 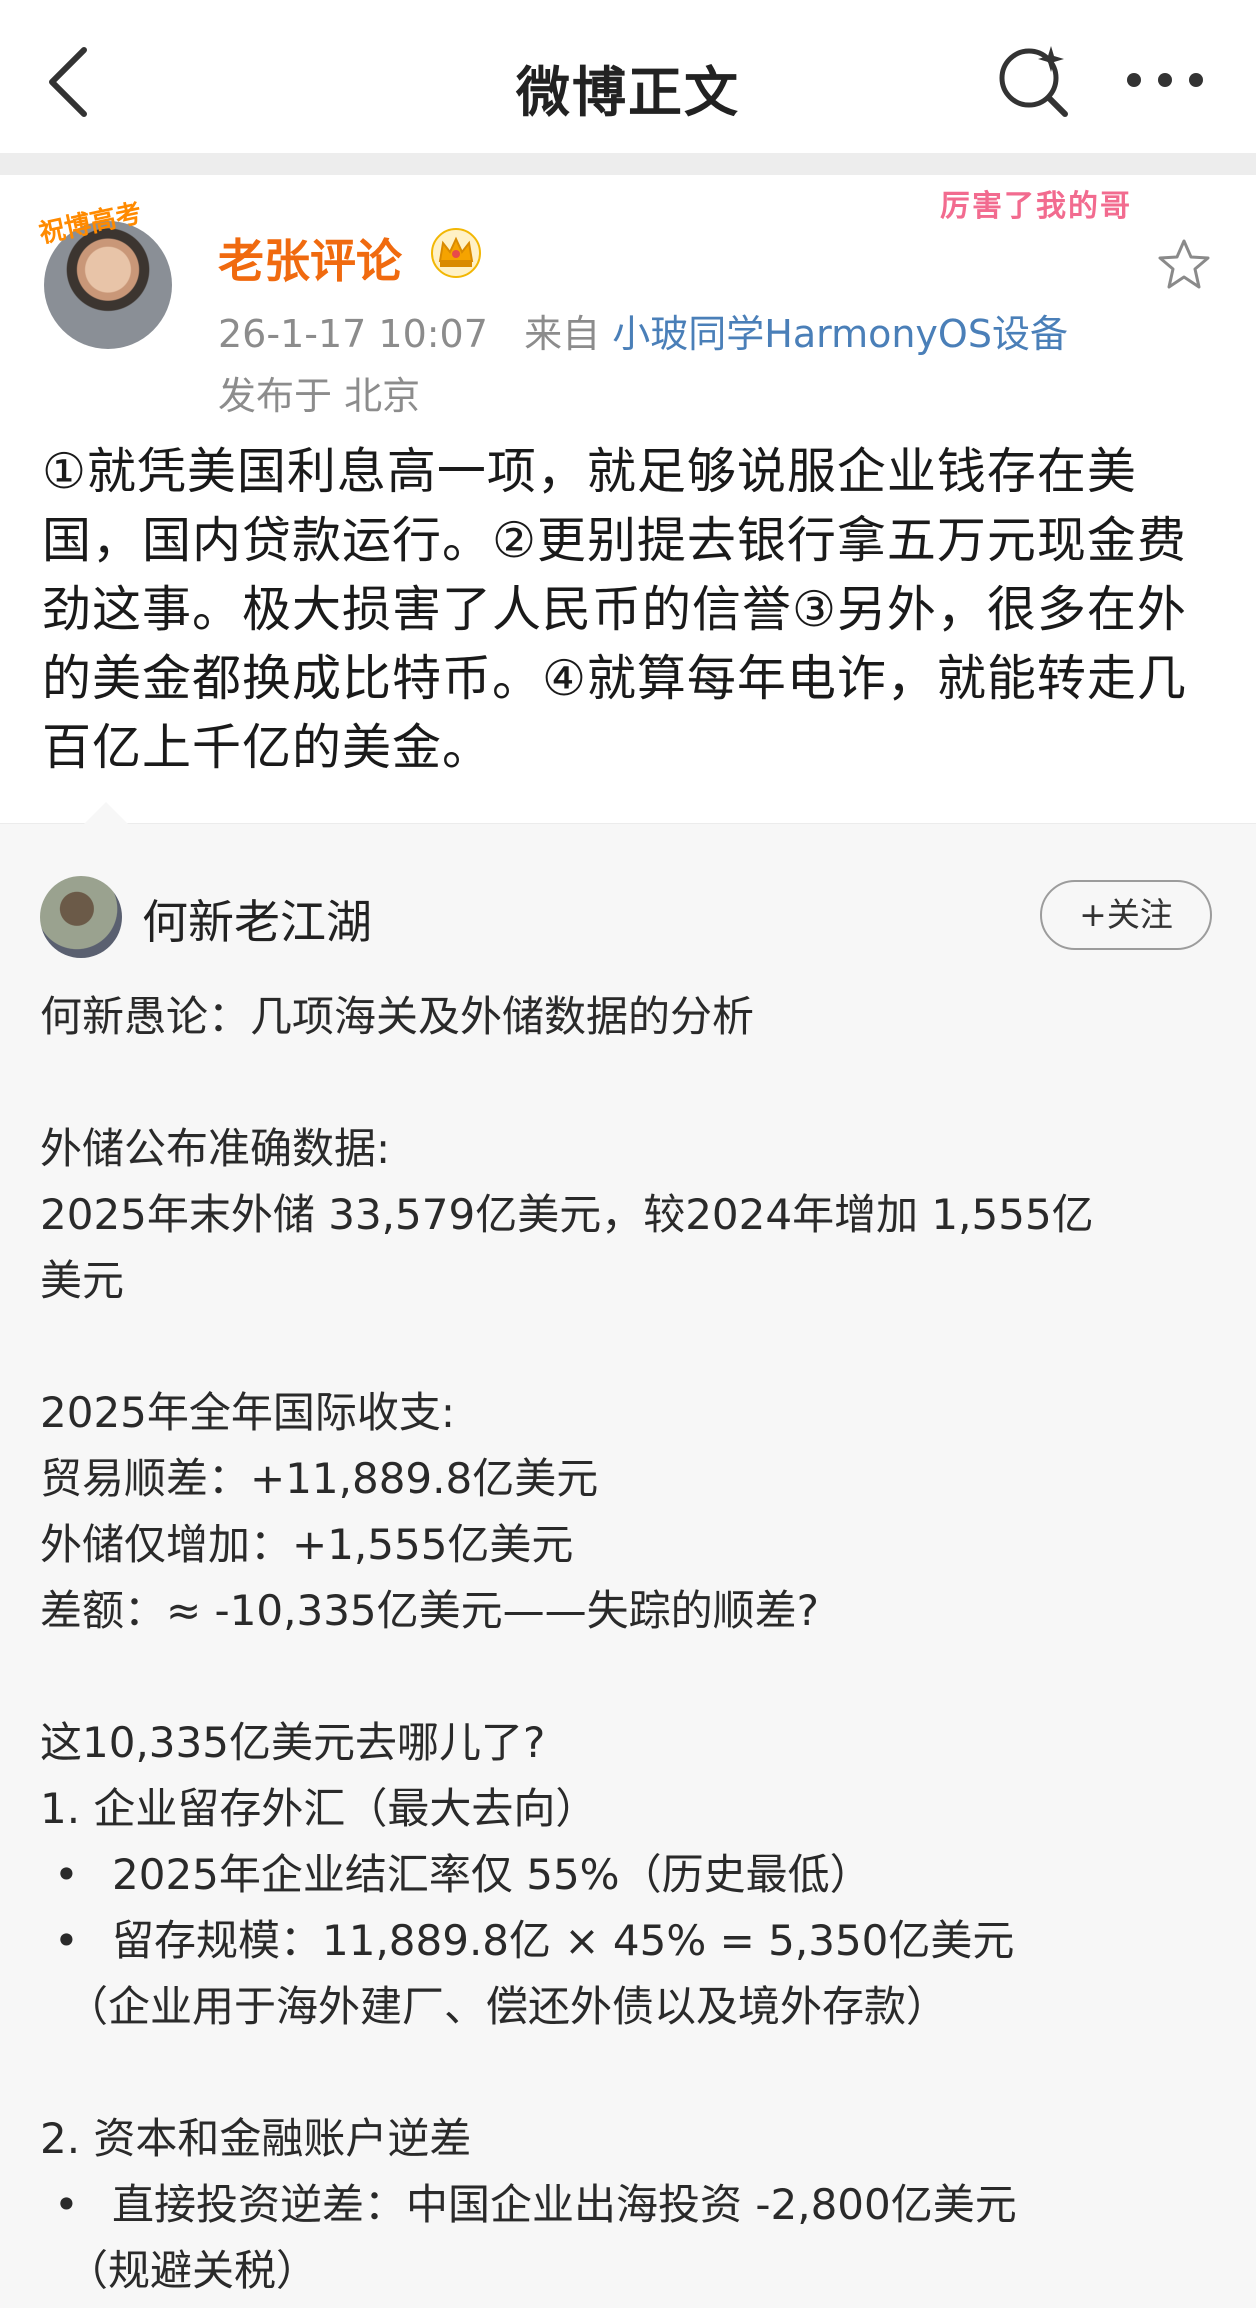 I want to click on repost-line: 外储仅增加：+1,555亿美元, so click(x=307, y=1544).